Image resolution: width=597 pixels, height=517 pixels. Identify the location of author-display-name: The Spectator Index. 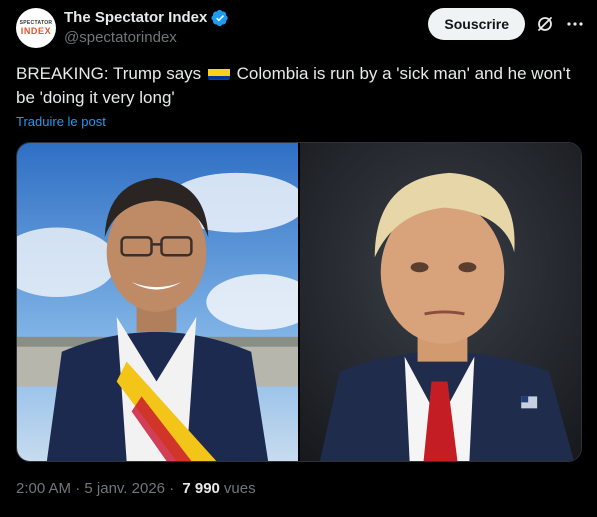
(135, 18).